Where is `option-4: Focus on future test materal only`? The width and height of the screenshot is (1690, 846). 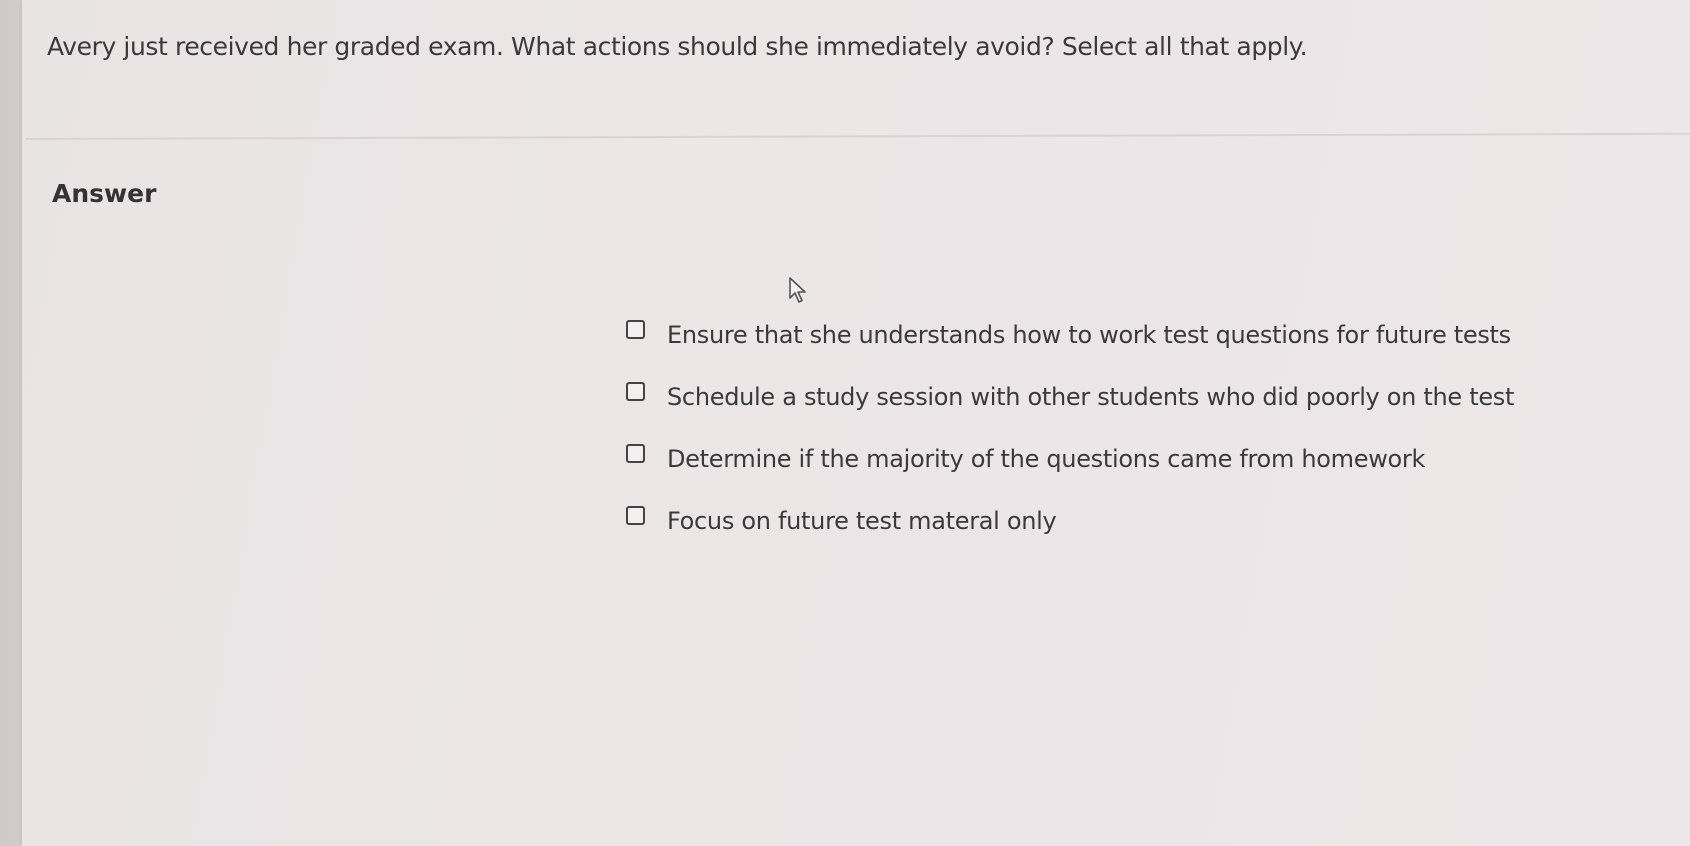 option-4: Focus on future test materal only is located at coordinates (1070, 521).